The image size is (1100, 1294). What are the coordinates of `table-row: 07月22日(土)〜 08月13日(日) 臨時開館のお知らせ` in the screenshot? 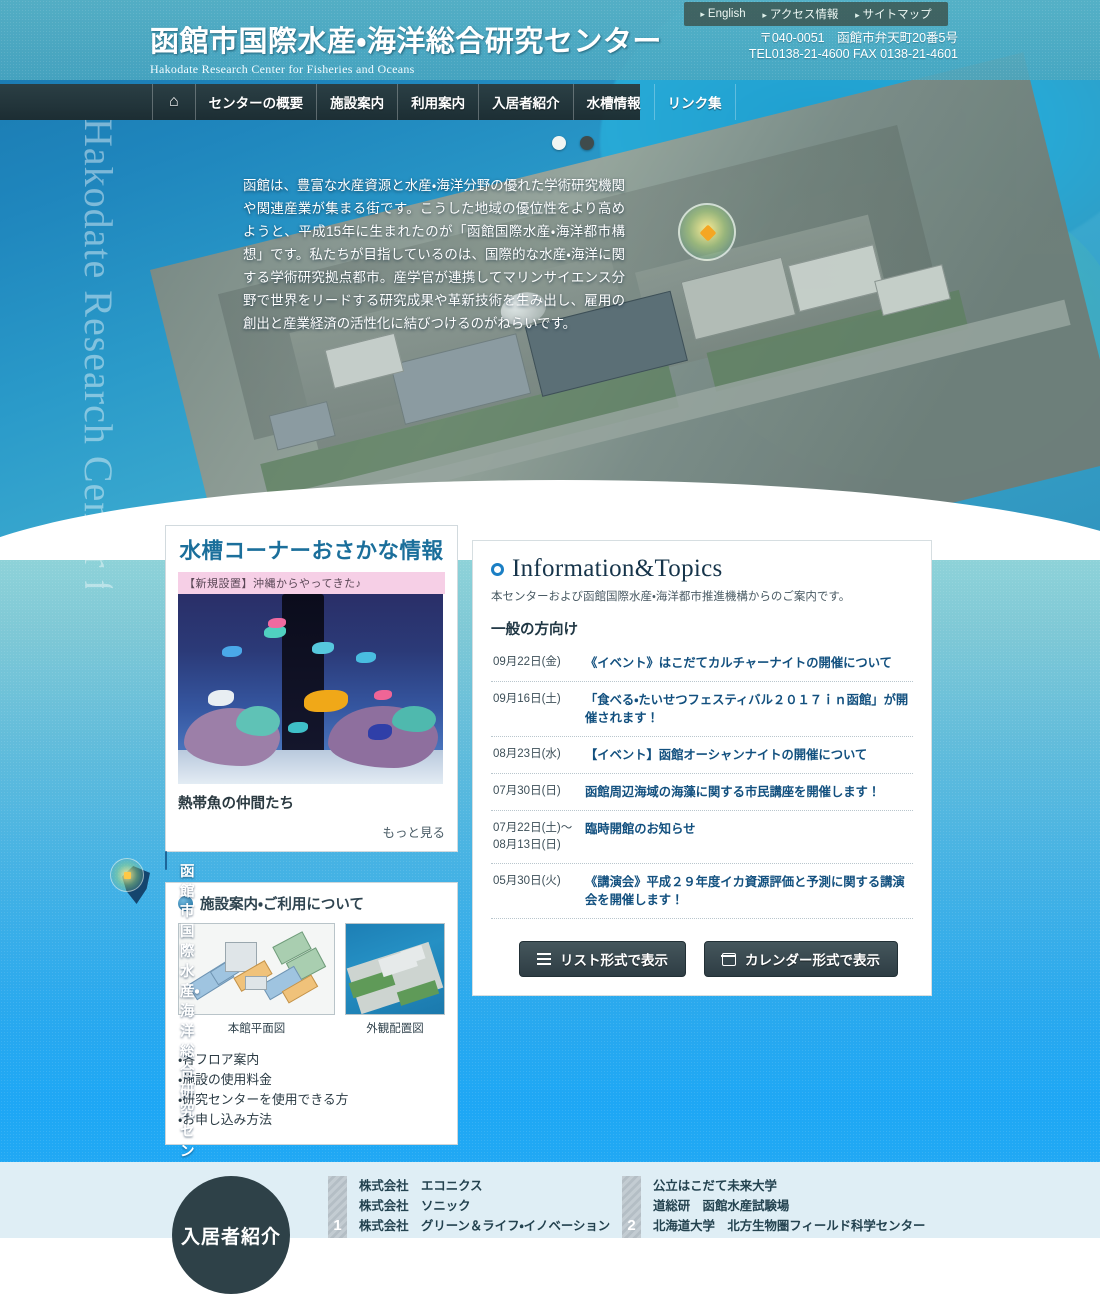 It's located at (702, 837).